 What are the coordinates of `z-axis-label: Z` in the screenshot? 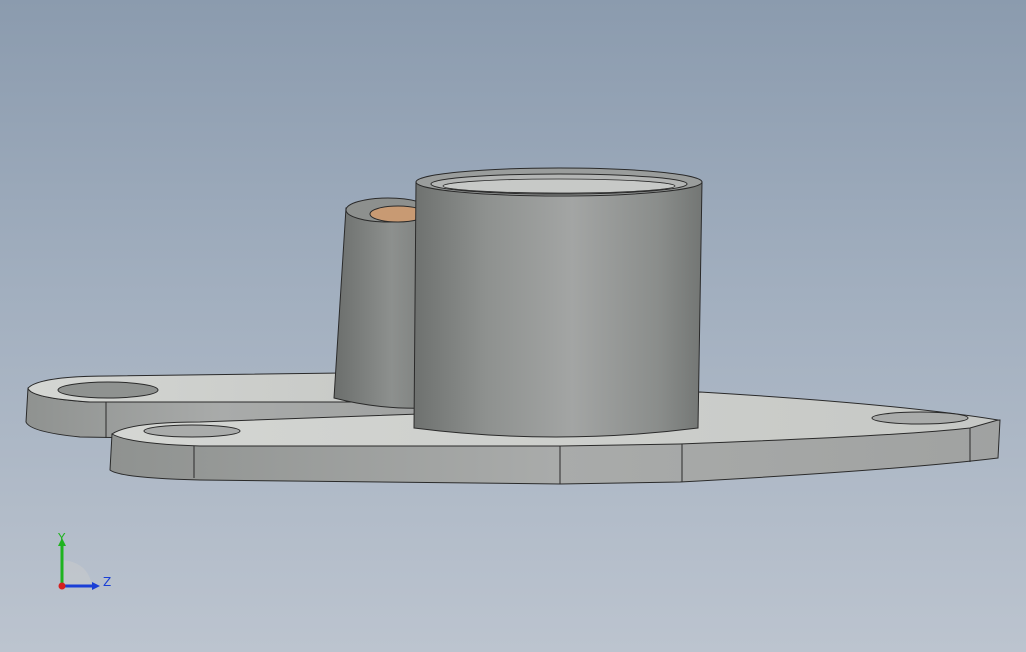 It's located at (107, 582).